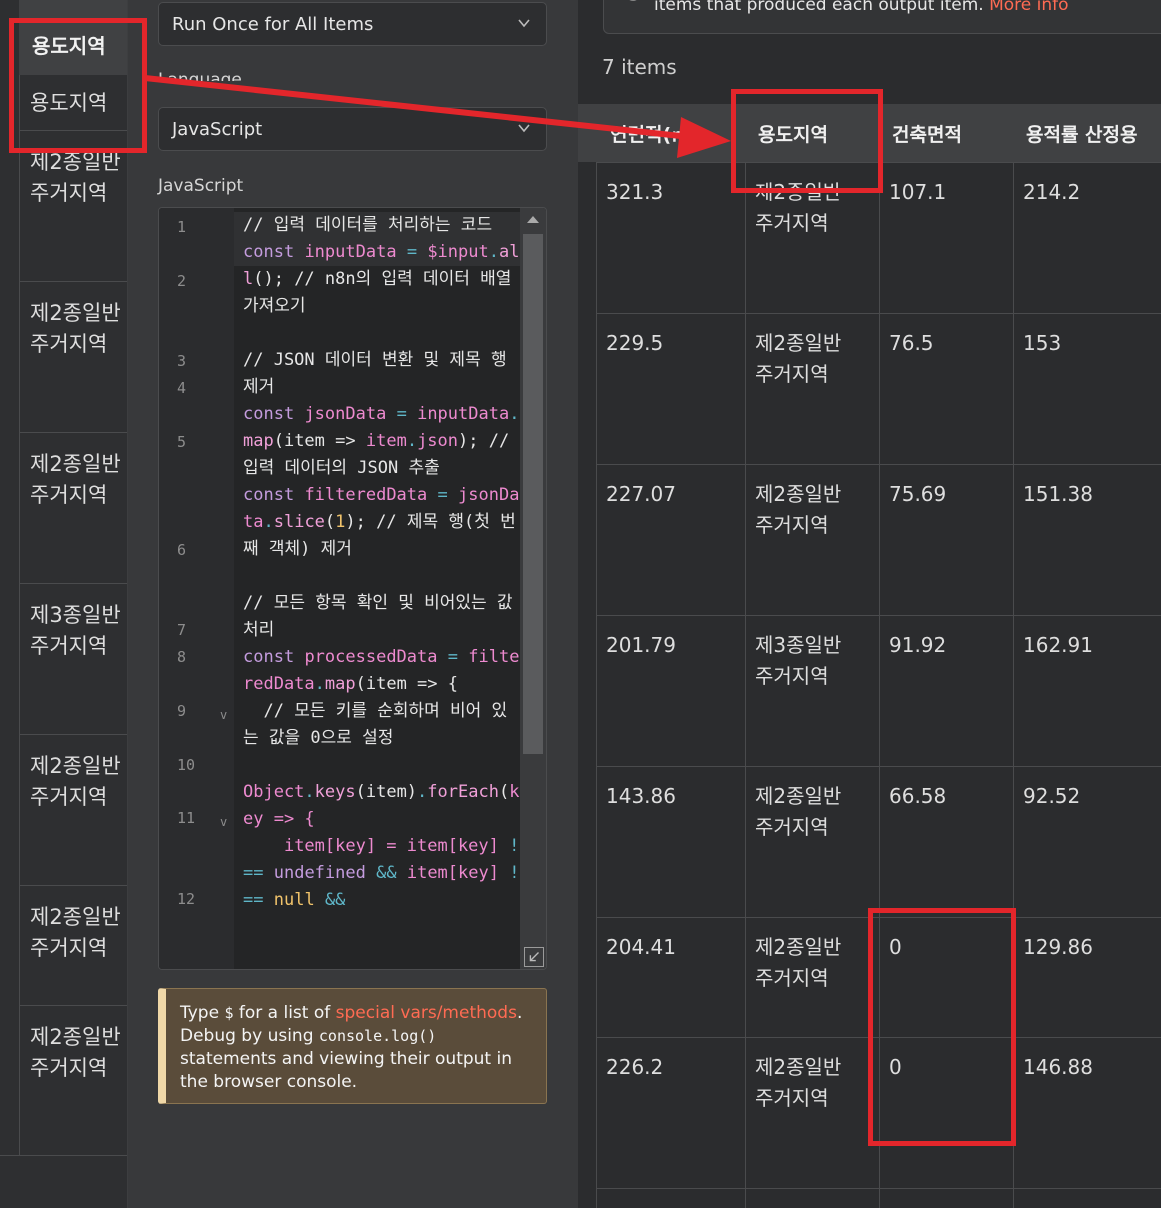 This screenshot has width=1161, height=1208. Describe the element at coordinates (798, 660) in the screenshot. I see `cell-zone: 제3종일반 주거지역` at that location.